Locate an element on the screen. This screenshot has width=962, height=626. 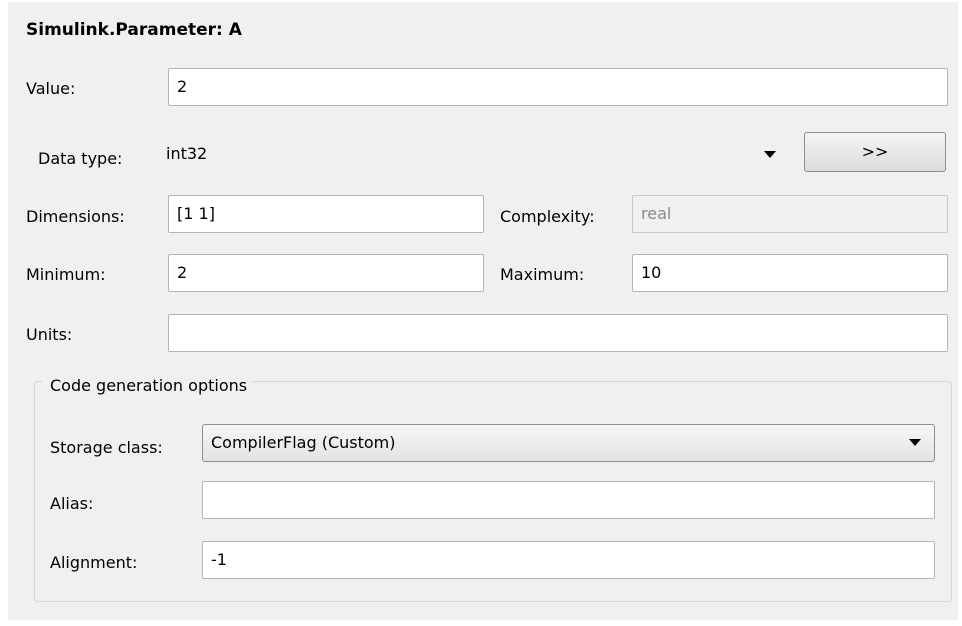
minimum-input: 2 is located at coordinates (326, 273).